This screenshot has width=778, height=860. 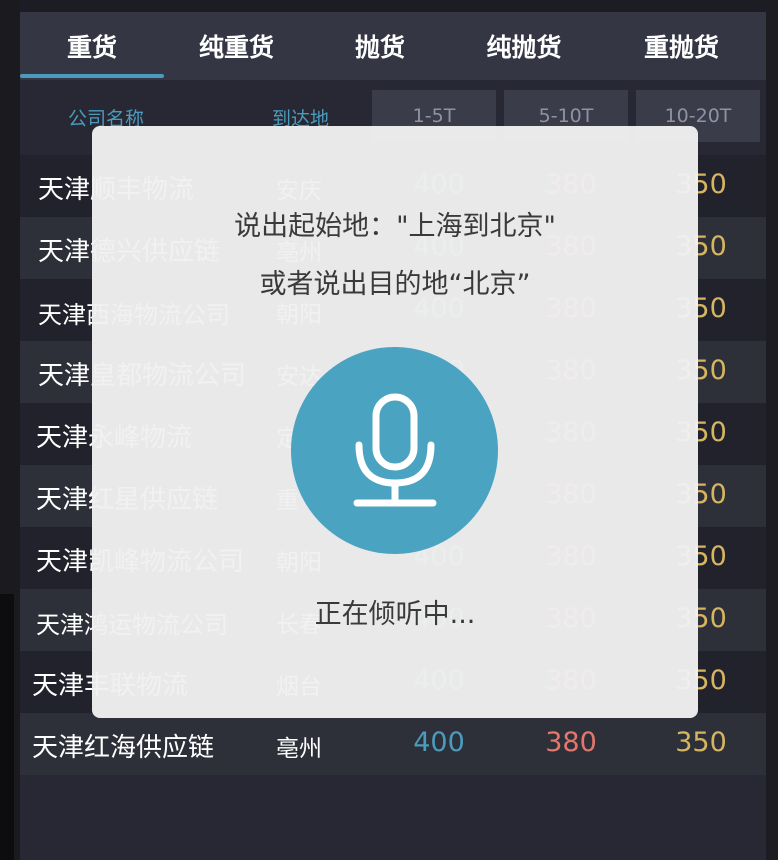 What do you see at coordinates (92, 76) in the screenshot?
I see `active-tab-indicator` at bounding box center [92, 76].